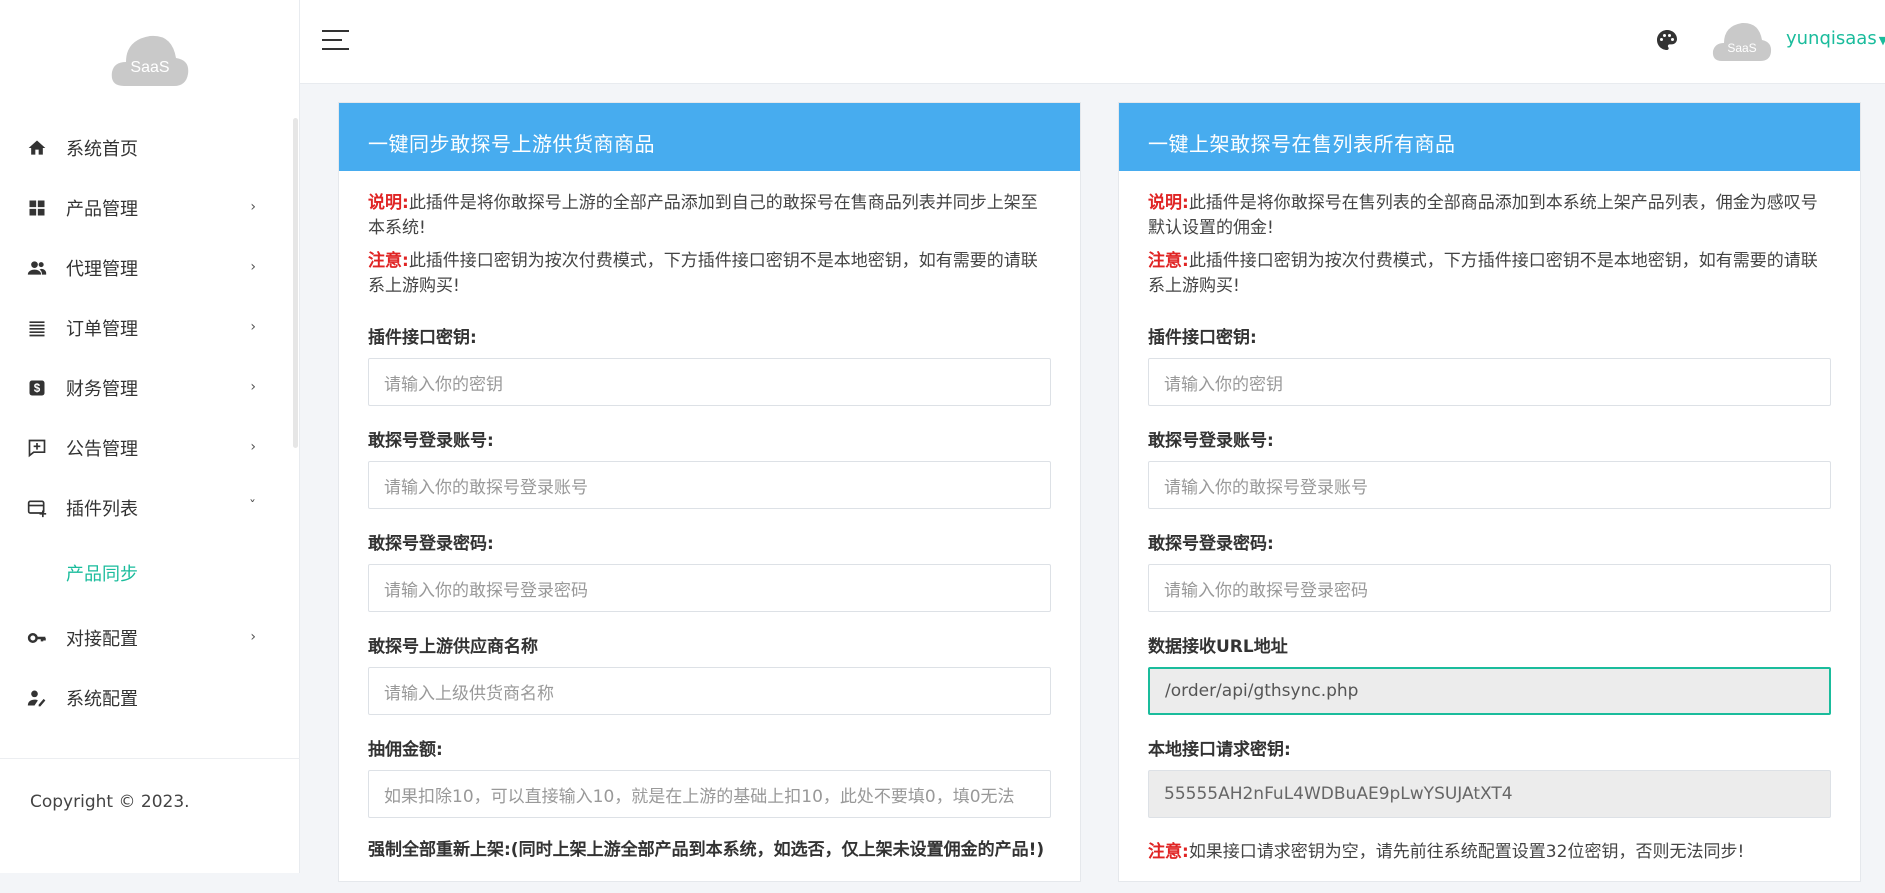 The height and width of the screenshot is (893, 1885). I want to click on list-icon, so click(37, 328).